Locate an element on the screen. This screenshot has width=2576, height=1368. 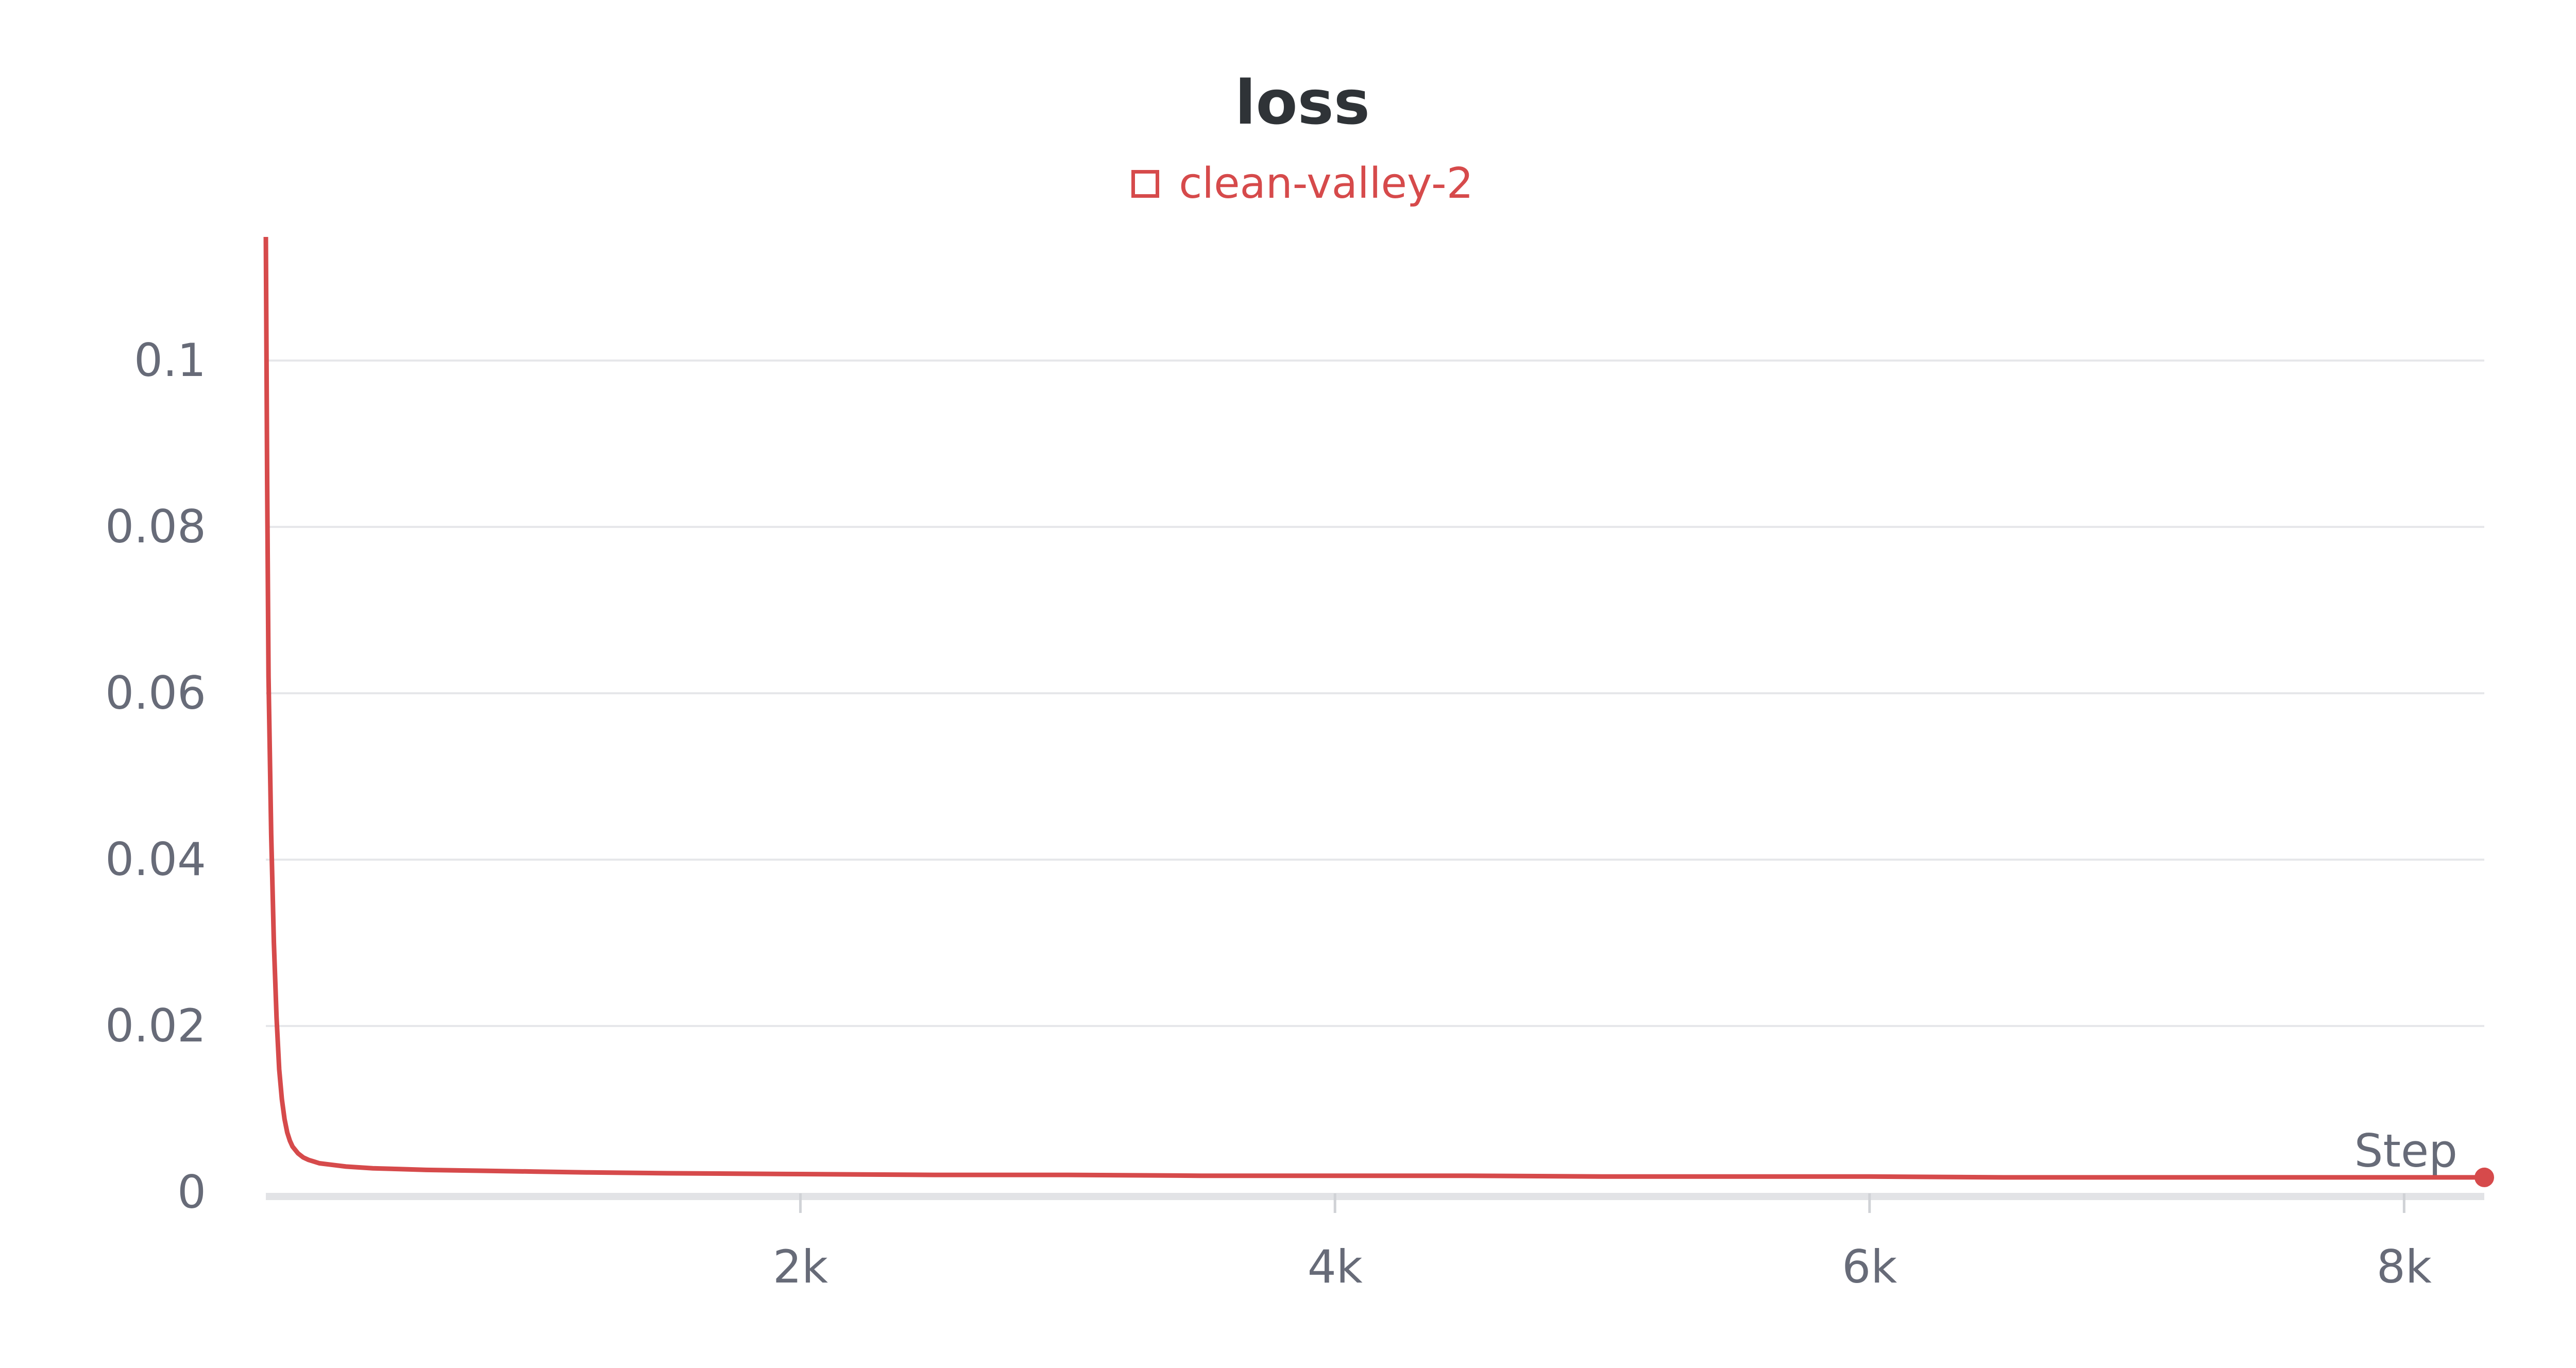
x-tick-label: 2k is located at coordinates (800, 1266).